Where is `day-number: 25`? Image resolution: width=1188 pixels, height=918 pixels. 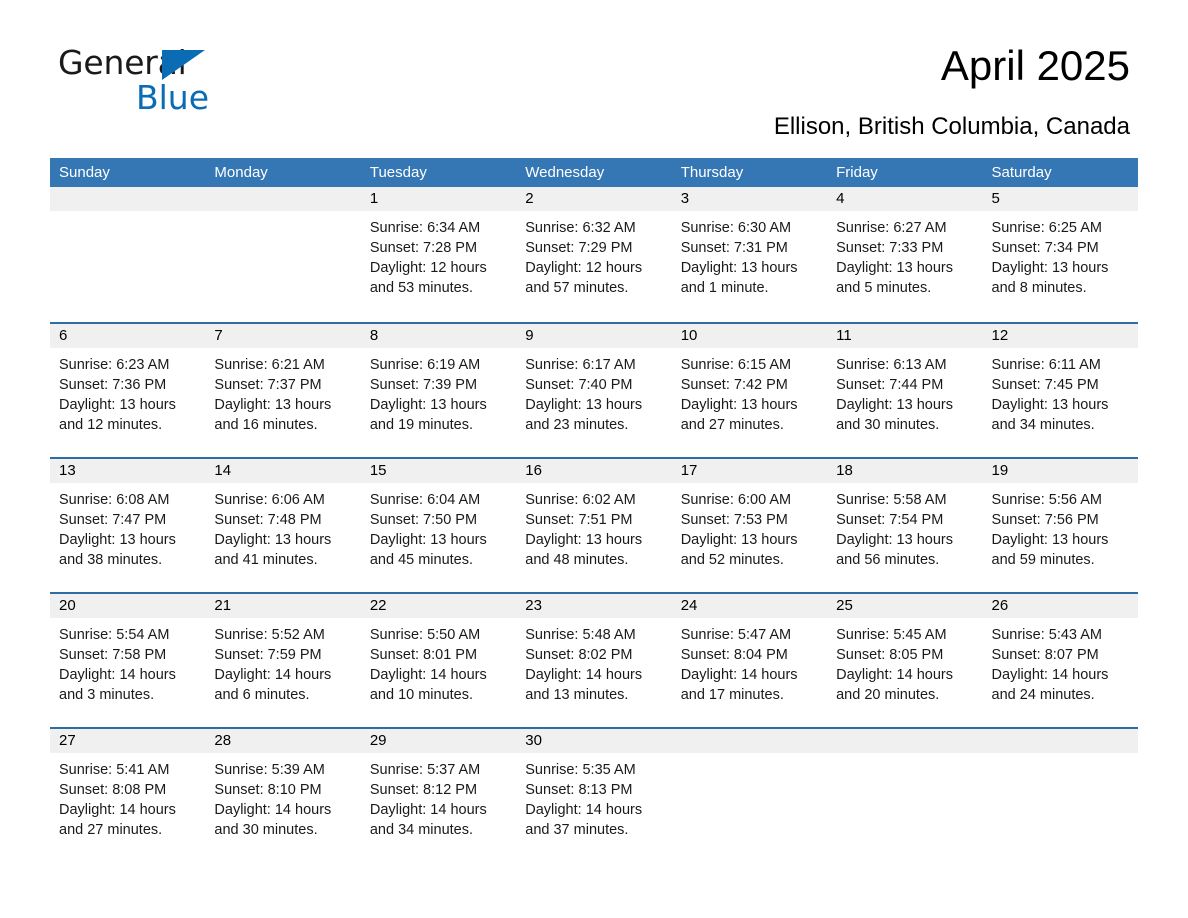 day-number: 25 is located at coordinates (905, 606).